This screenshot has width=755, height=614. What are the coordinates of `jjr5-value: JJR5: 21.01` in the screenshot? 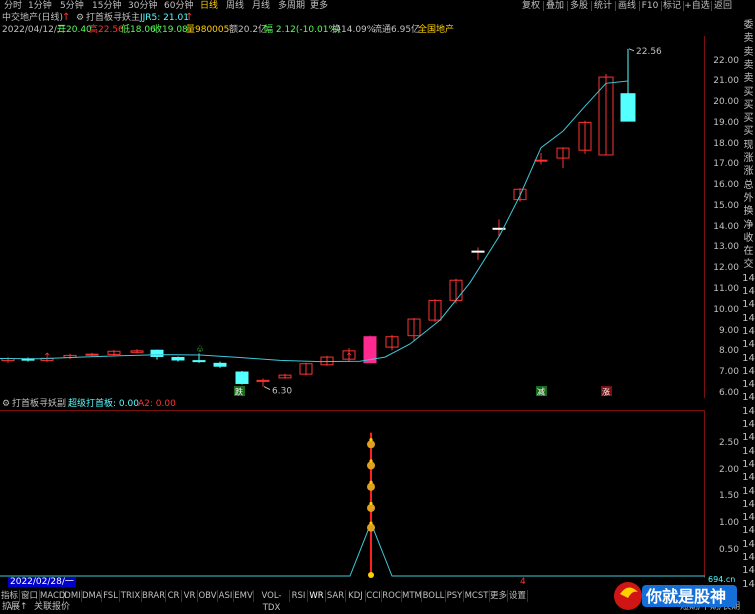 It's located at (164, 18).